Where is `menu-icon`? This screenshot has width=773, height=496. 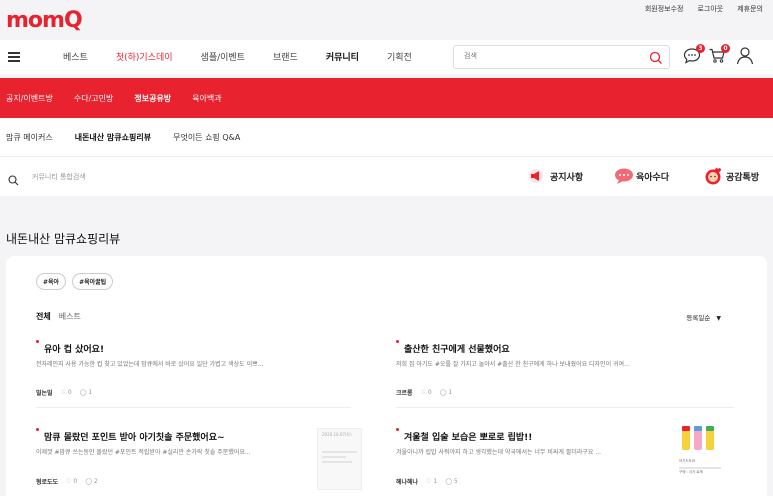 menu-icon is located at coordinates (14, 57).